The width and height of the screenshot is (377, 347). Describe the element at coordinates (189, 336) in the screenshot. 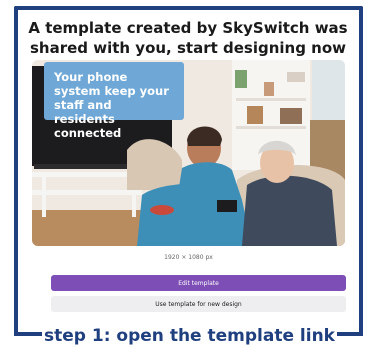

I see `step-caption: step 1: open the template link` at that location.